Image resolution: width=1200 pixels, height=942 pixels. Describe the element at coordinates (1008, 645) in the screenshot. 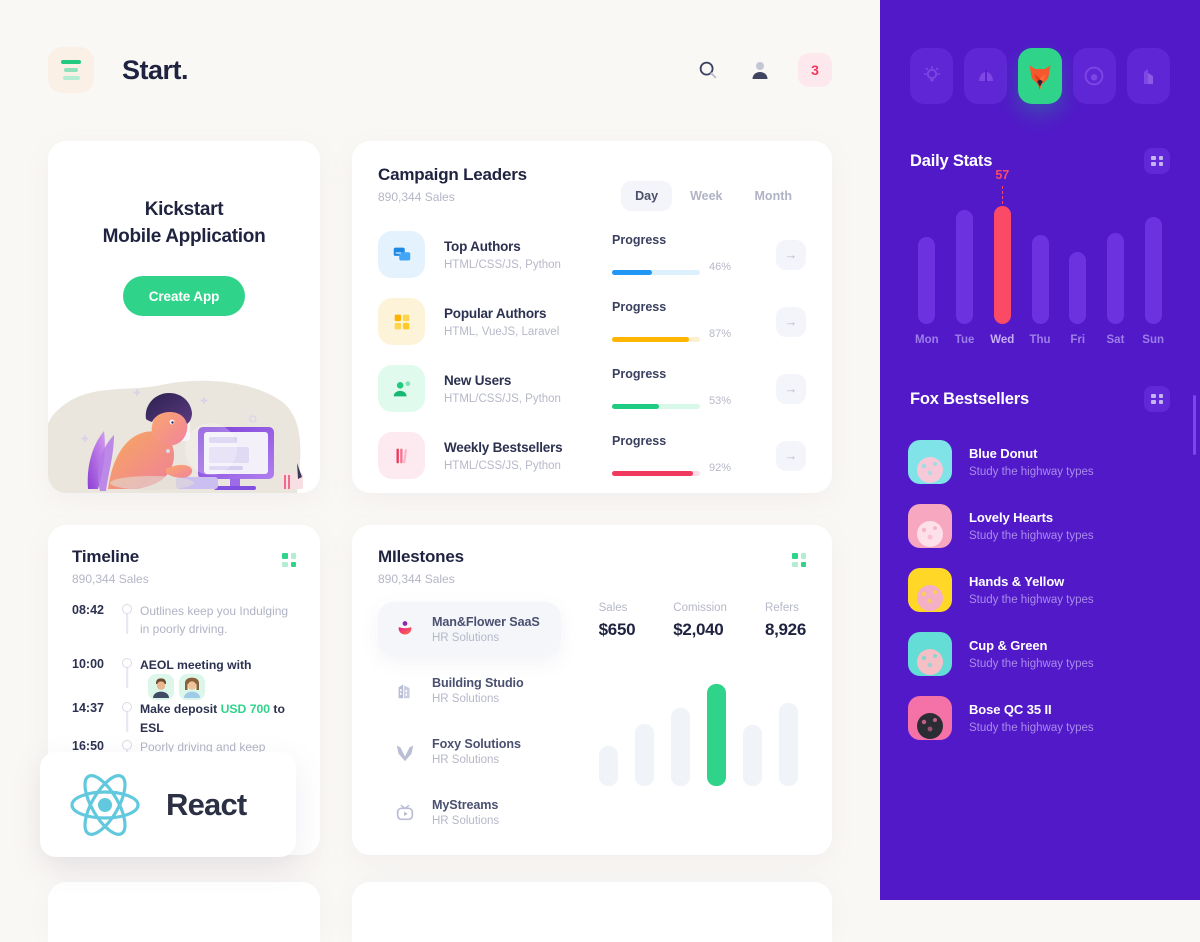

I see `bestseller-name: Cup & Green` at that location.